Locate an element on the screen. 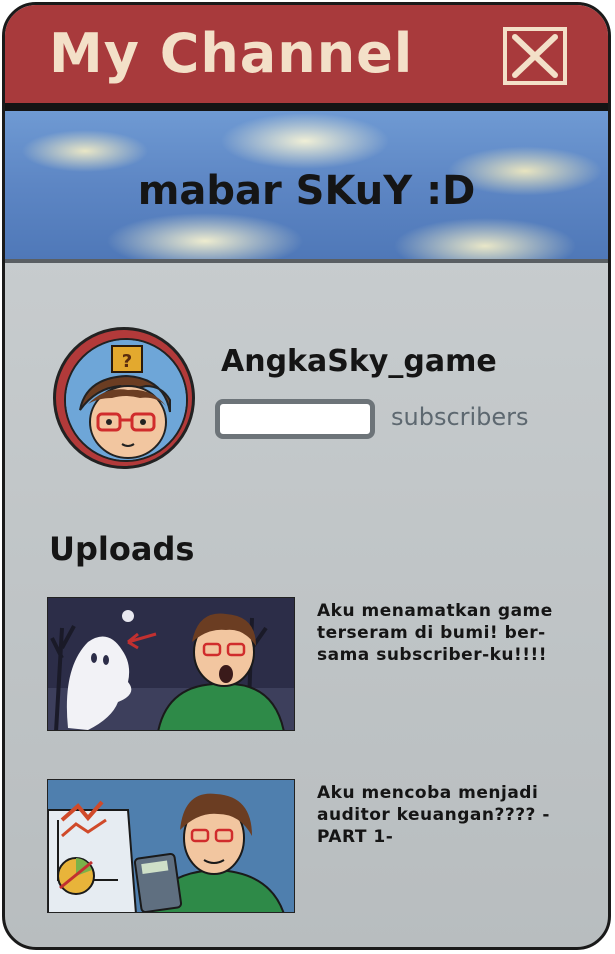 This screenshot has height=954, width=615. avatar-character-icon: ? is located at coordinates (126, 400).